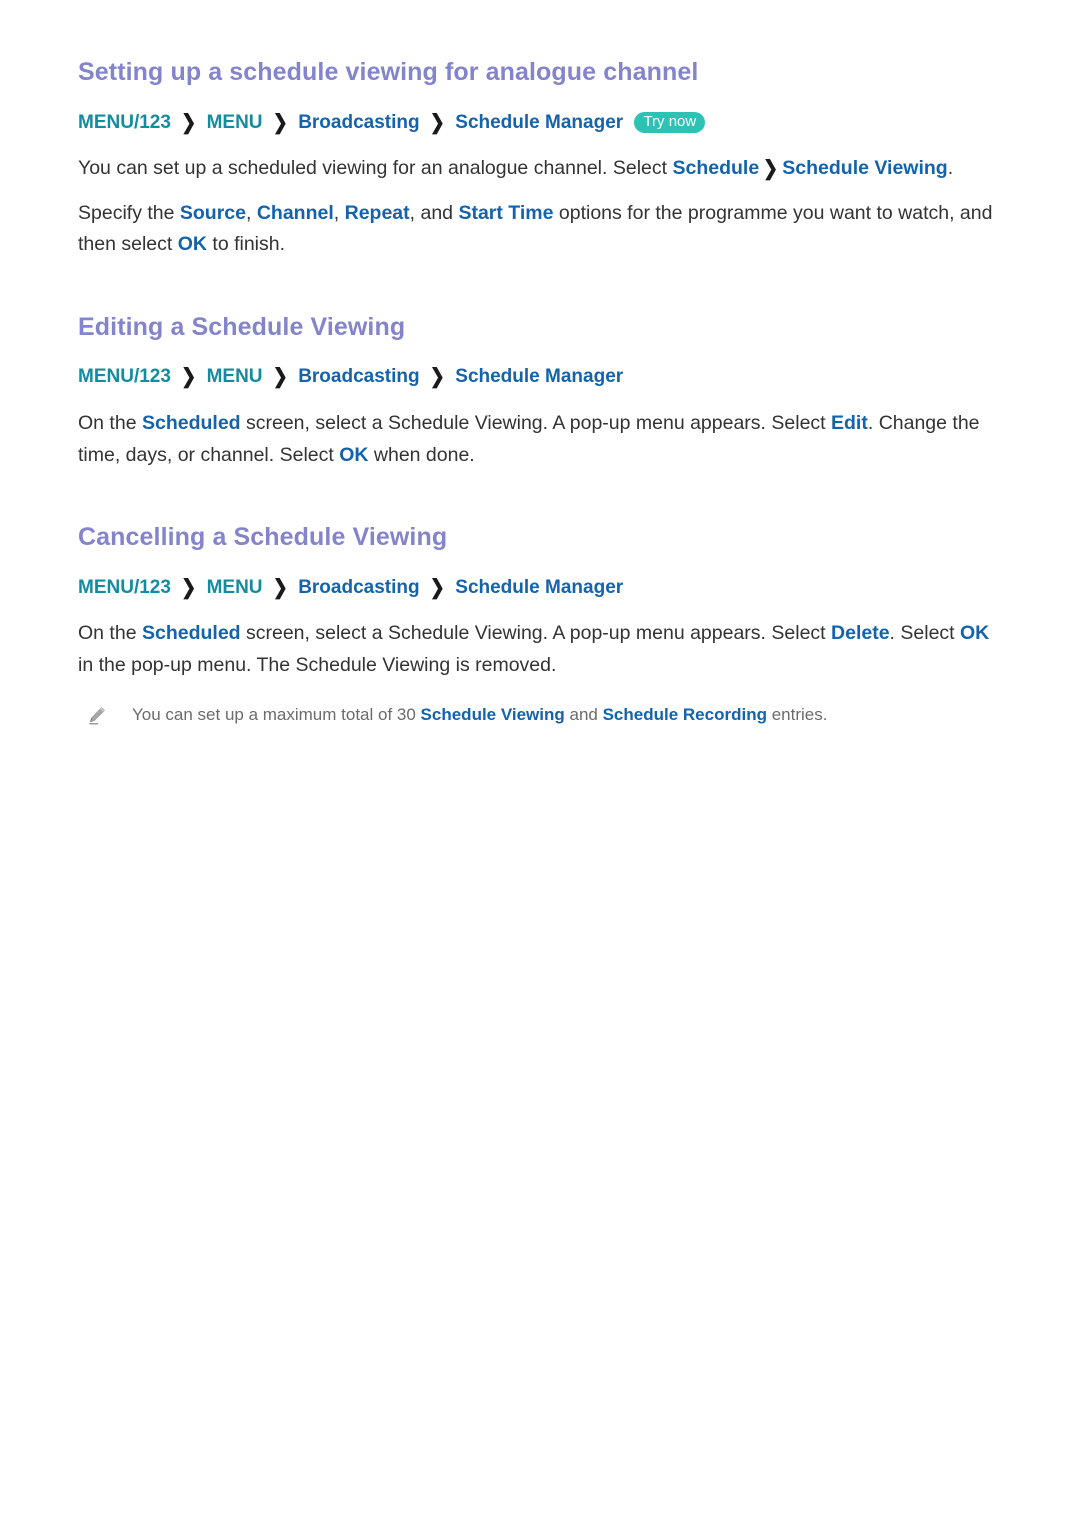 Image resolution: width=1080 pixels, height=1527 pixels. What do you see at coordinates (583, 714) in the screenshot?
I see `text-run: and` at bounding box center [583, 714].